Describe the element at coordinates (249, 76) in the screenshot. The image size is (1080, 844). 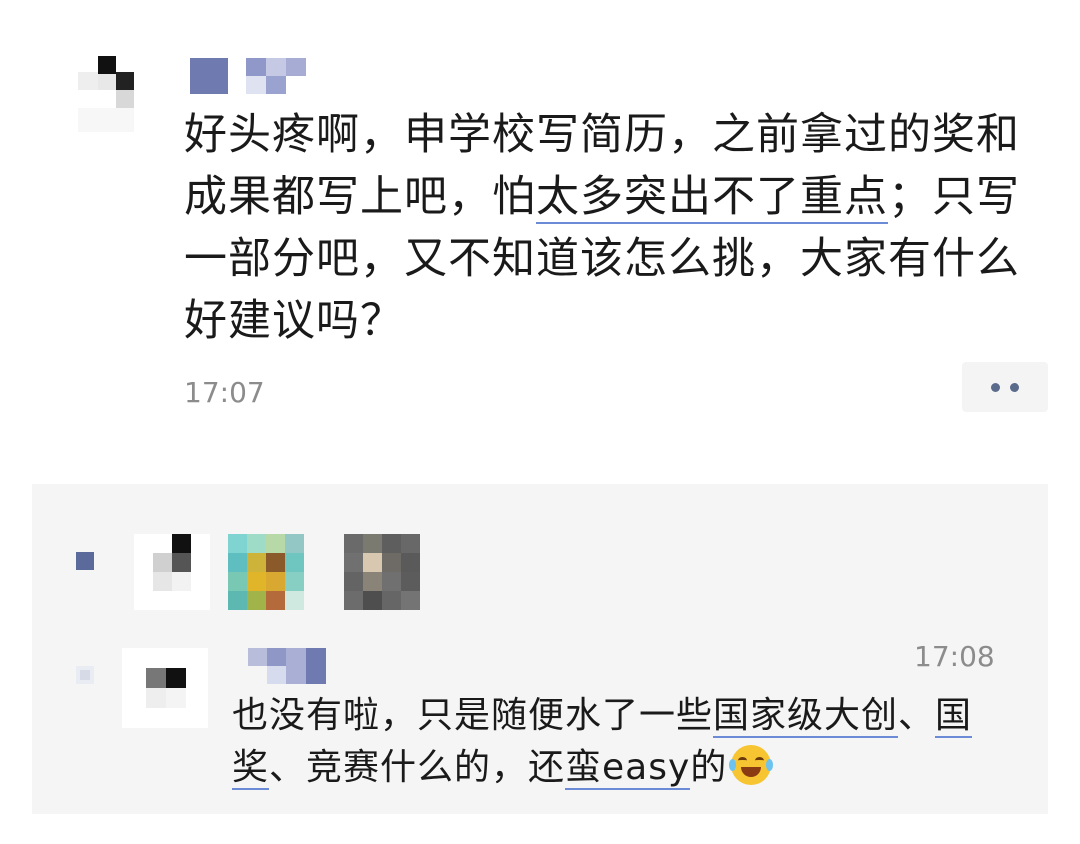
I see `post-author-name` at that location.